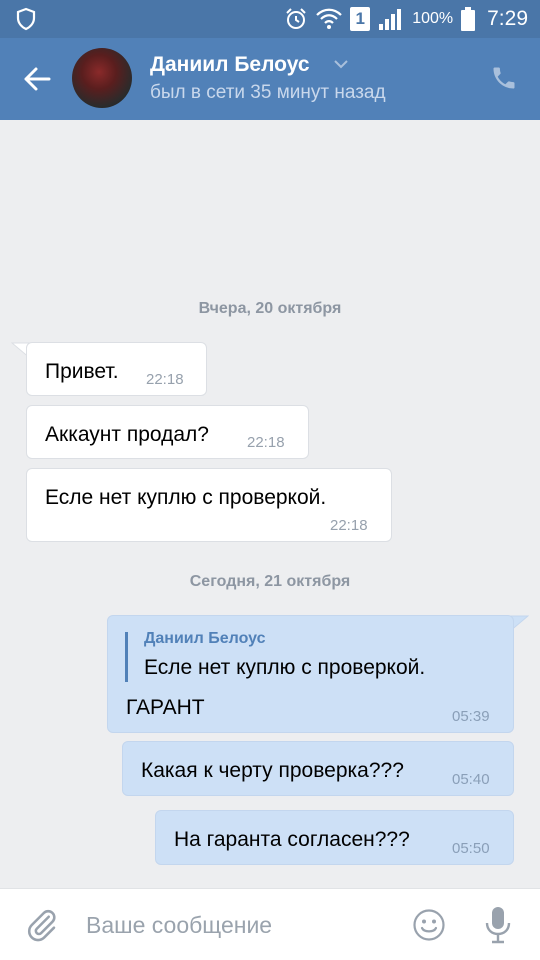 The height and width of the screenshot is (960, 540). What do you see at coordinates (236, 925) in the screenshot?
I see `message-input` at bounding box center [236, 925].